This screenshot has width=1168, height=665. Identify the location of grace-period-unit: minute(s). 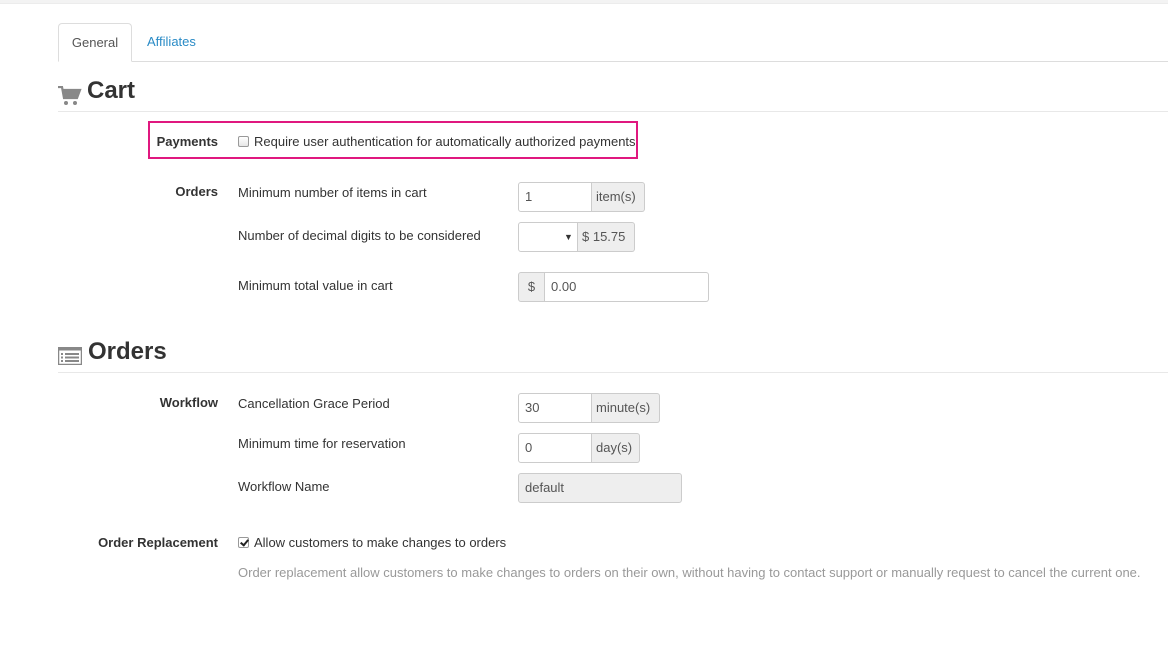
(626, 408).